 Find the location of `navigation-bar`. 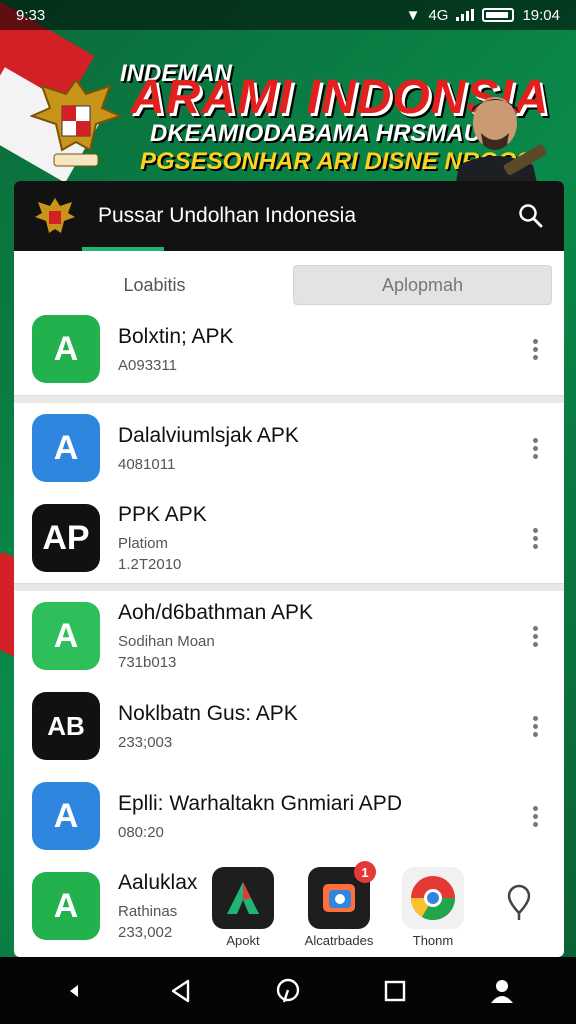

navigation-bar is located at coordinates (288, 990).